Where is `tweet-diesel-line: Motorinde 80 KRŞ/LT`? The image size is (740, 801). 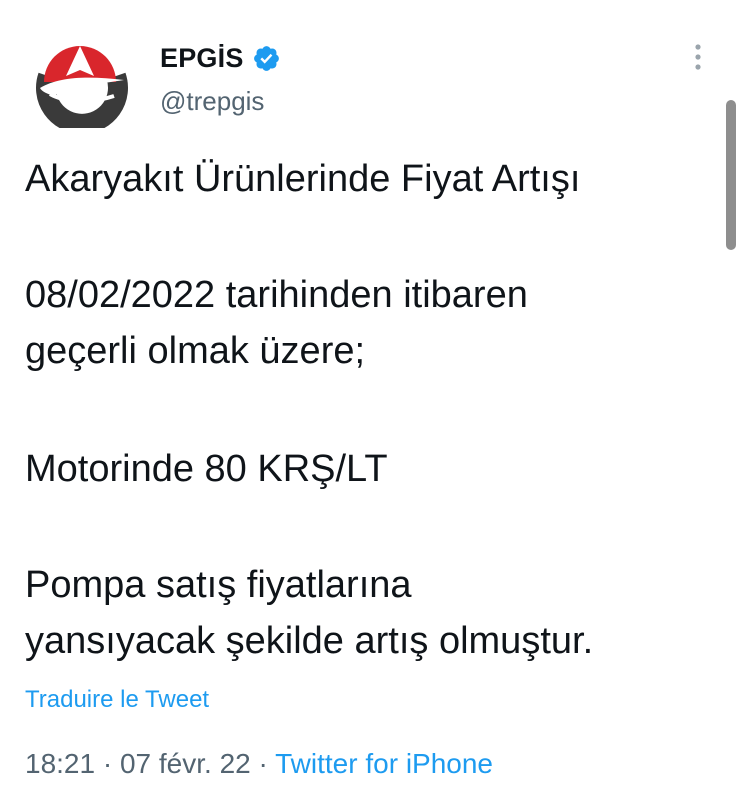 tweet-diesel-line: Motorinde 80 KRŞ/LT is located at coordinates (206, 469).